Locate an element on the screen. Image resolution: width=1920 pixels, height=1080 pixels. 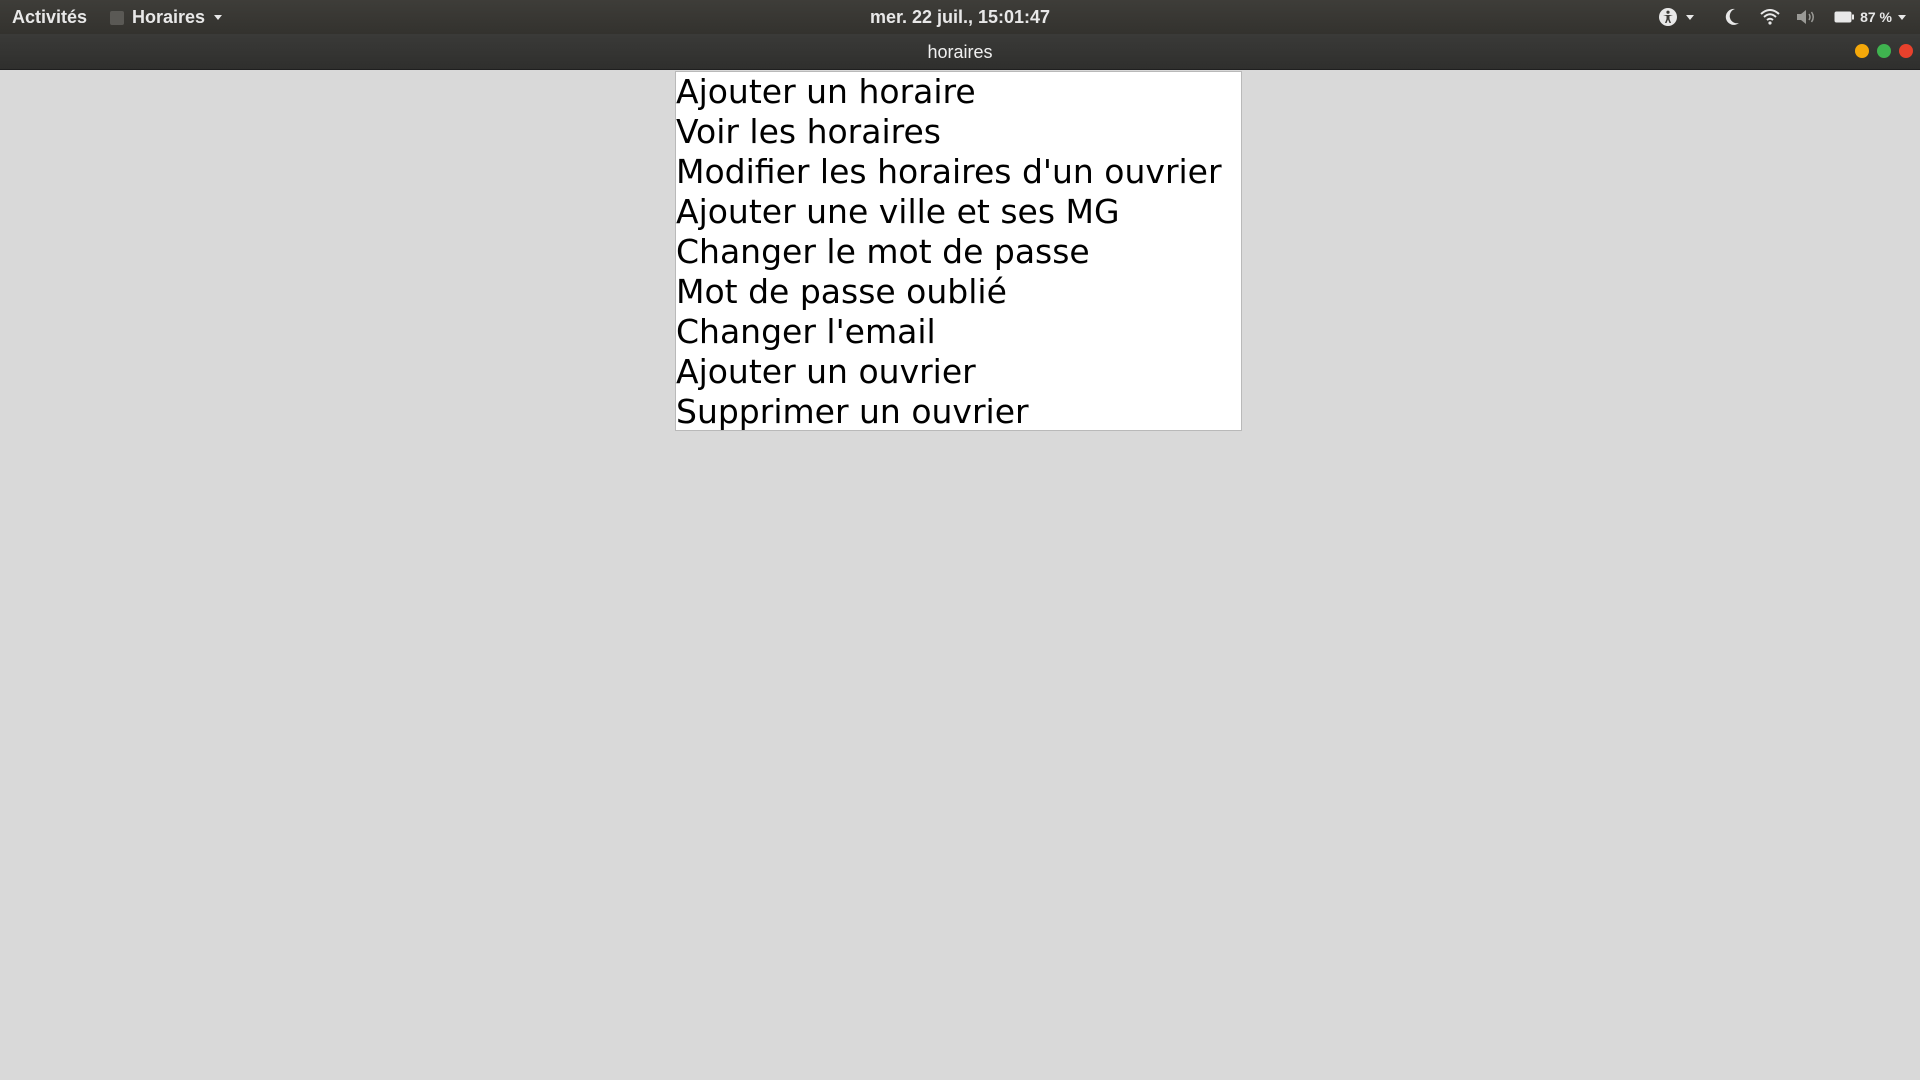
menu-item-voir-horaires: Voir les horaires is located at coordinates (958, 132).